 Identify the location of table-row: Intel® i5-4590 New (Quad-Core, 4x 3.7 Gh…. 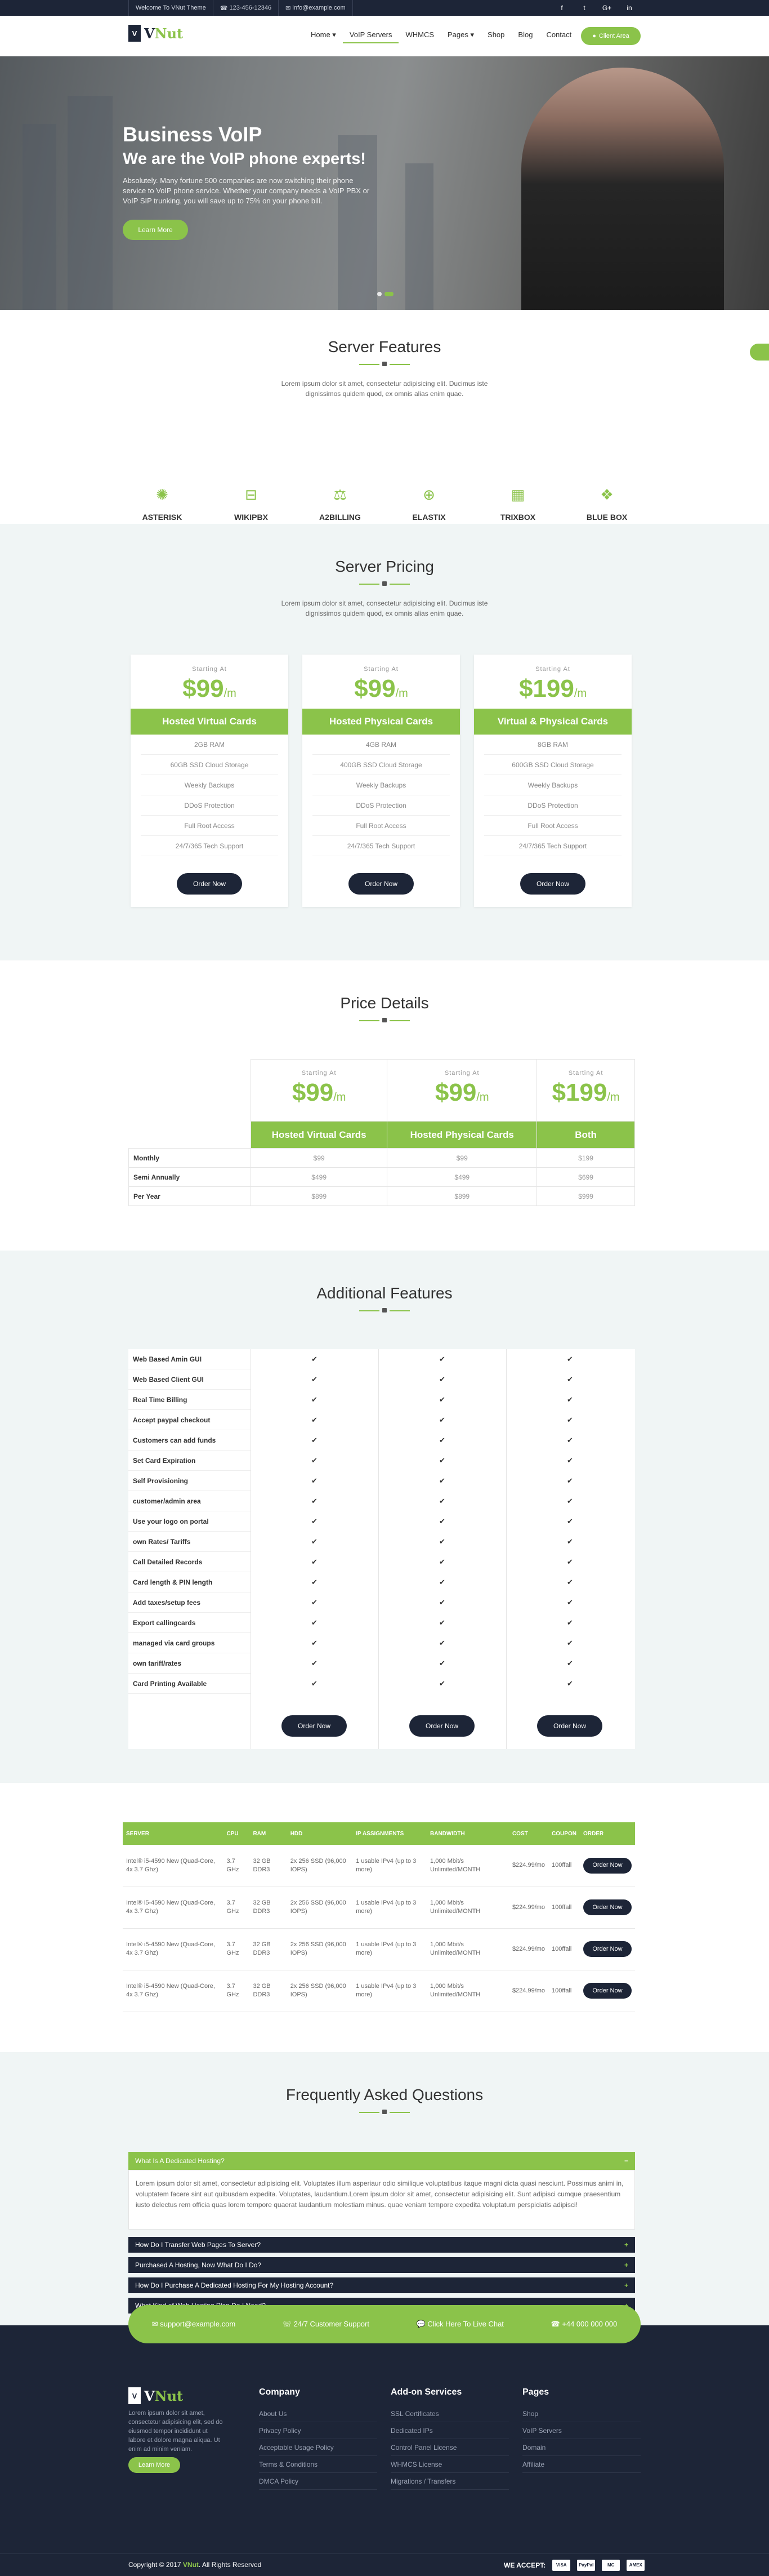
(379, 1866).